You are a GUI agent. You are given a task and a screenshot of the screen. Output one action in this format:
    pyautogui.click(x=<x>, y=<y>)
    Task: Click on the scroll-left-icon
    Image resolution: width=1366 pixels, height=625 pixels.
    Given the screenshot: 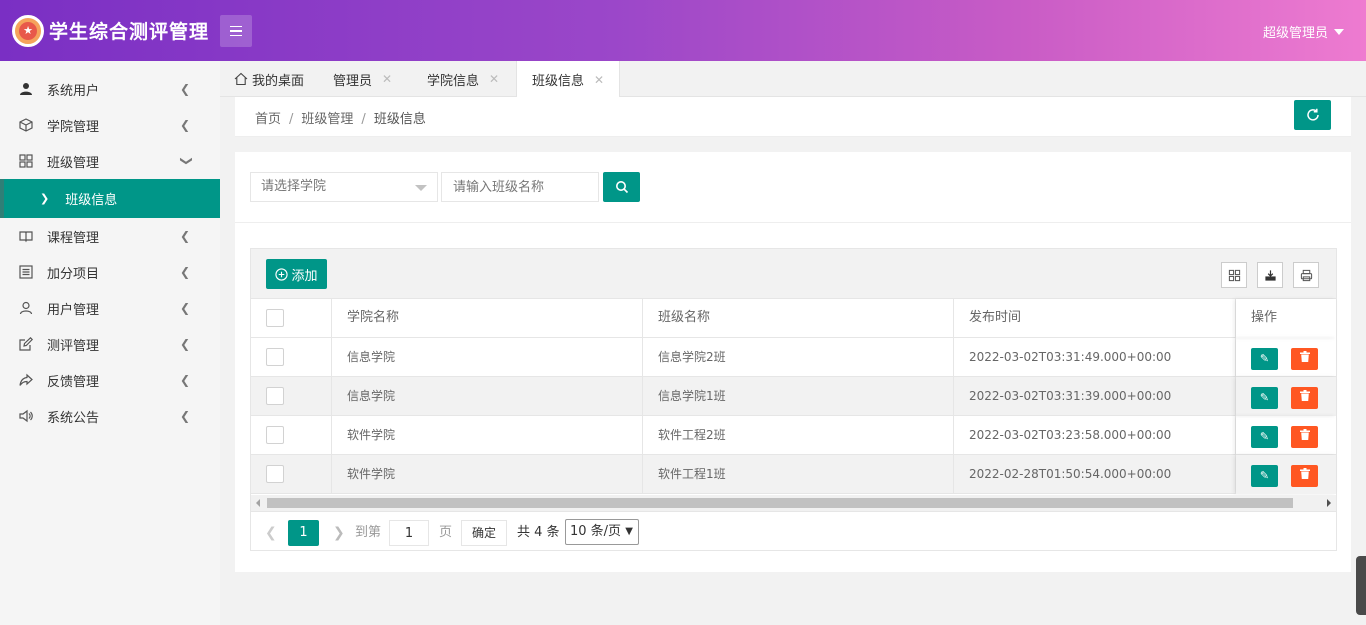 What is the action you would take?
    pyautogui.click(x=258, y=503)
    